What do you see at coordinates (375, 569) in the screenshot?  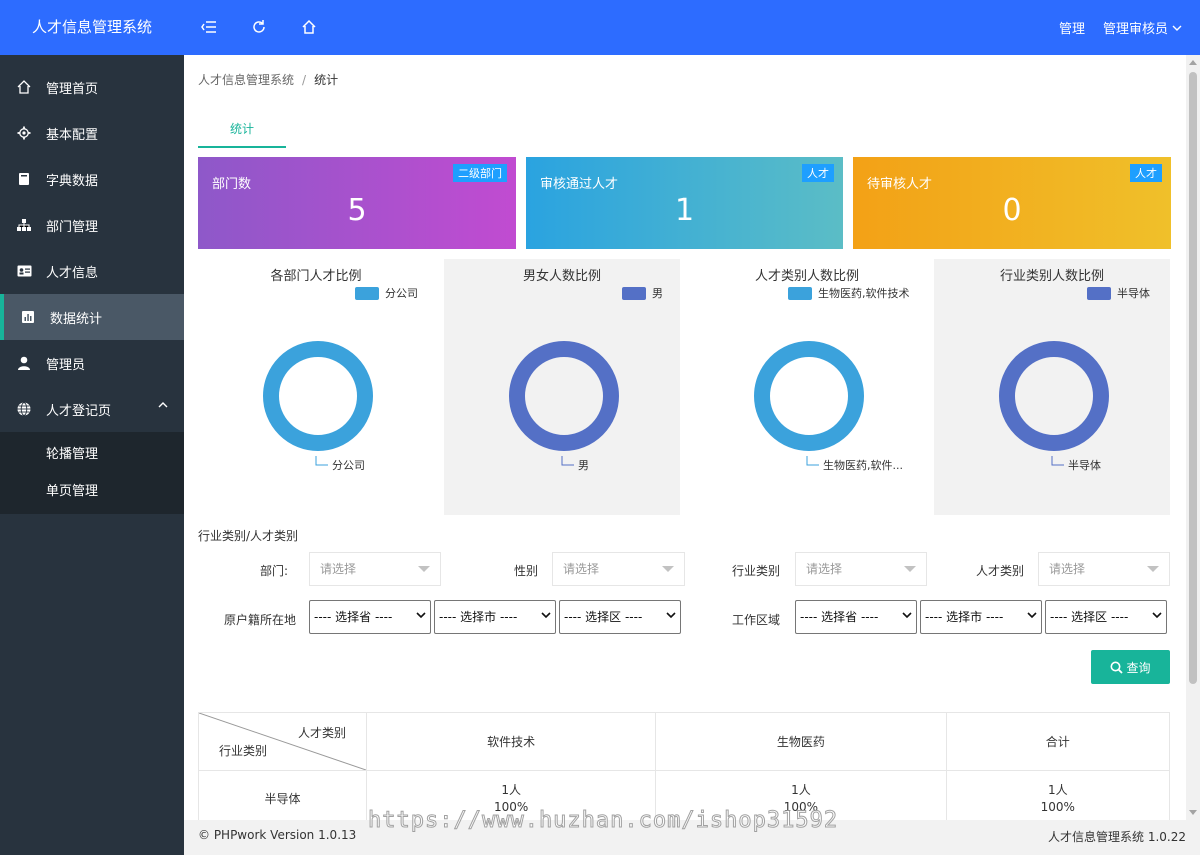 I see `department-select: 请选择` at bounding box center [375, 569].